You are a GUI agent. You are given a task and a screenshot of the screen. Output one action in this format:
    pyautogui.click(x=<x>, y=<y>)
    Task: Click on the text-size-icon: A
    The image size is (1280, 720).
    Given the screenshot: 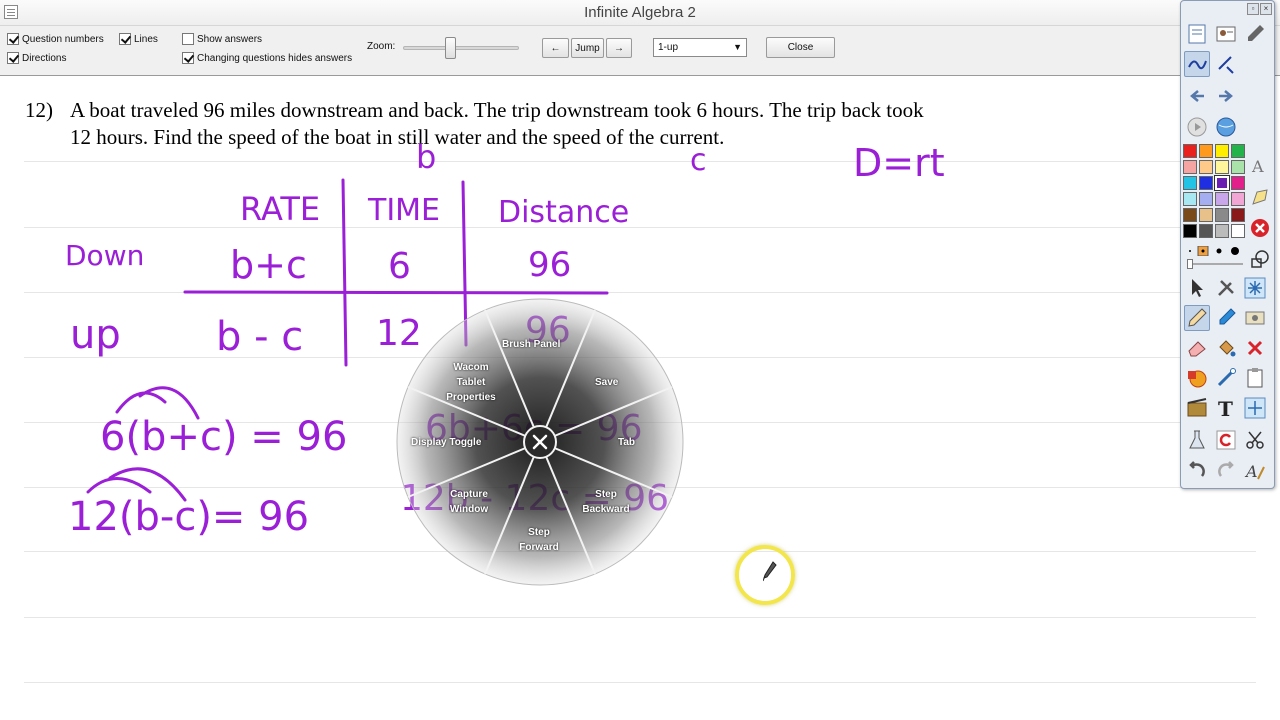 What is the action you would take?
    pyautogui.click(x=1260, y=166)
    